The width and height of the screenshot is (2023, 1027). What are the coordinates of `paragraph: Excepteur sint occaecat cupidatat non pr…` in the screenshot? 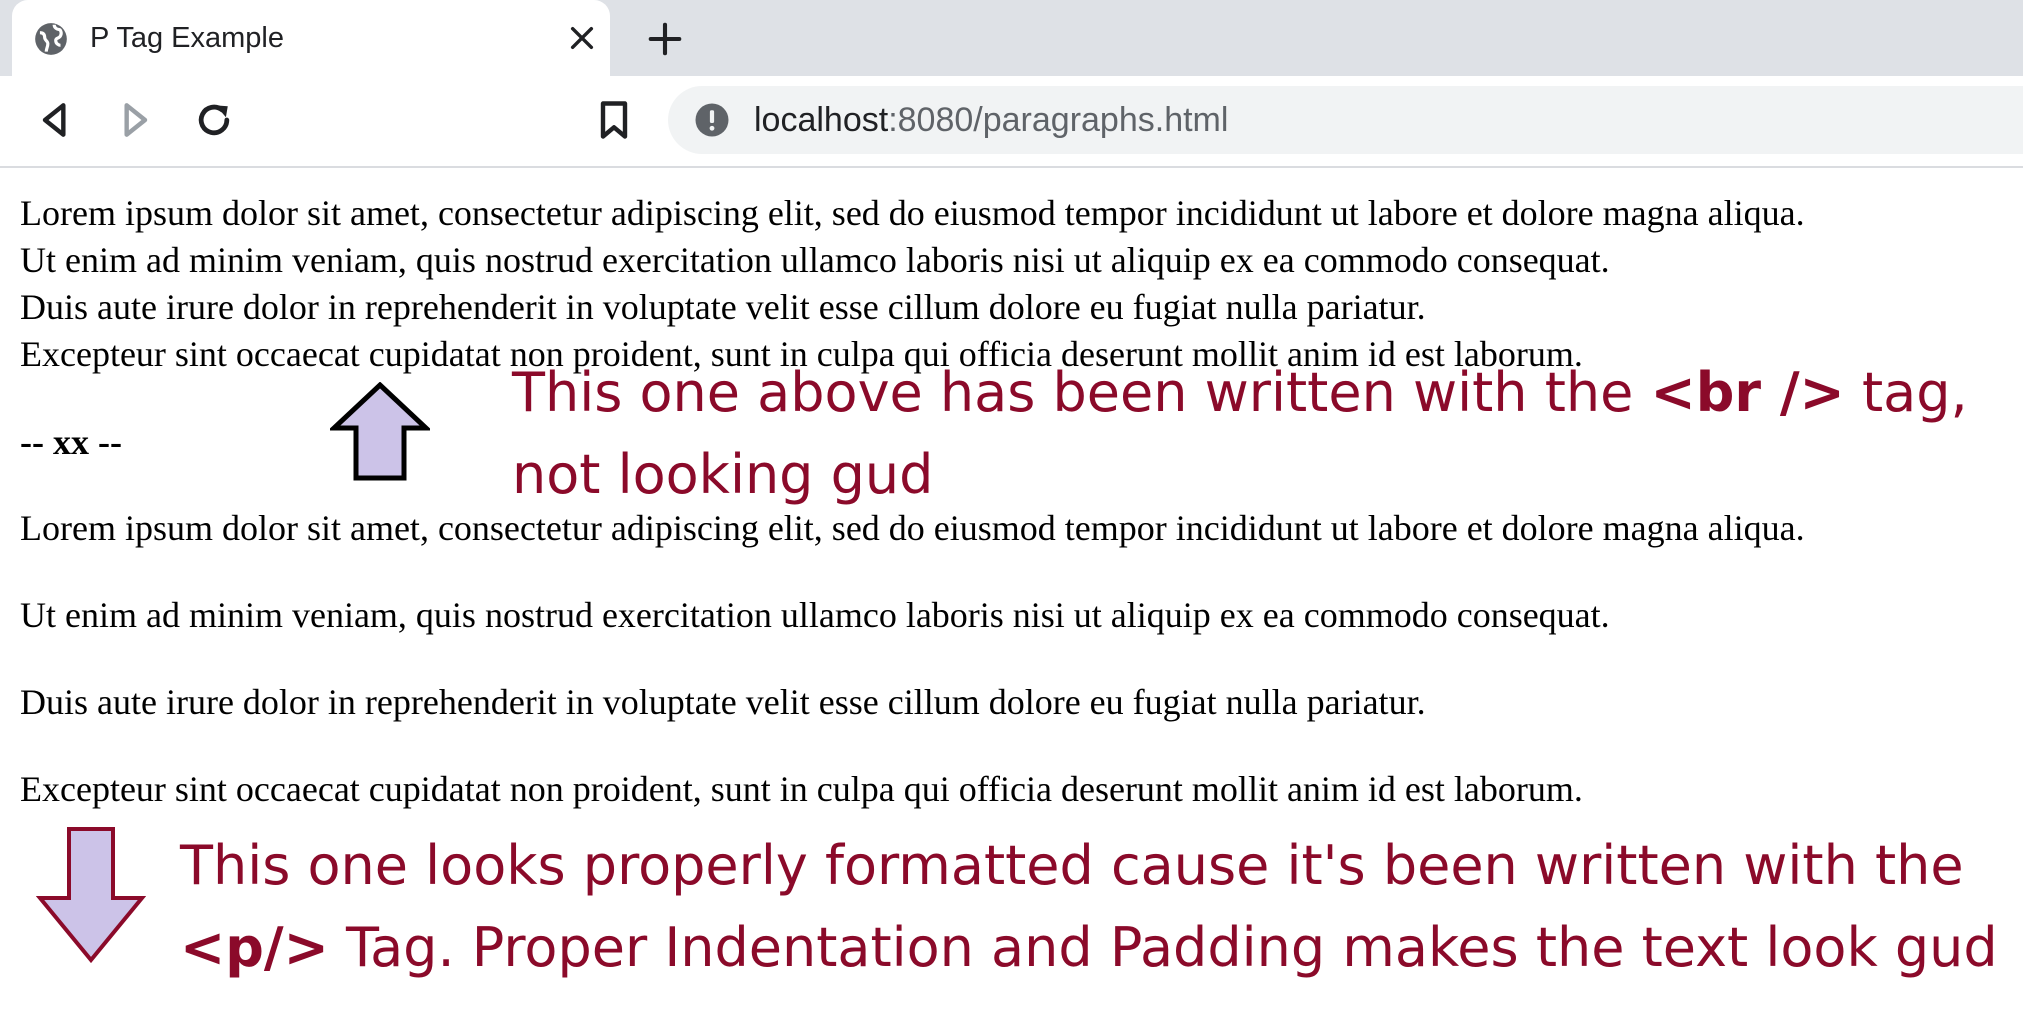 It's located at (801, 789).